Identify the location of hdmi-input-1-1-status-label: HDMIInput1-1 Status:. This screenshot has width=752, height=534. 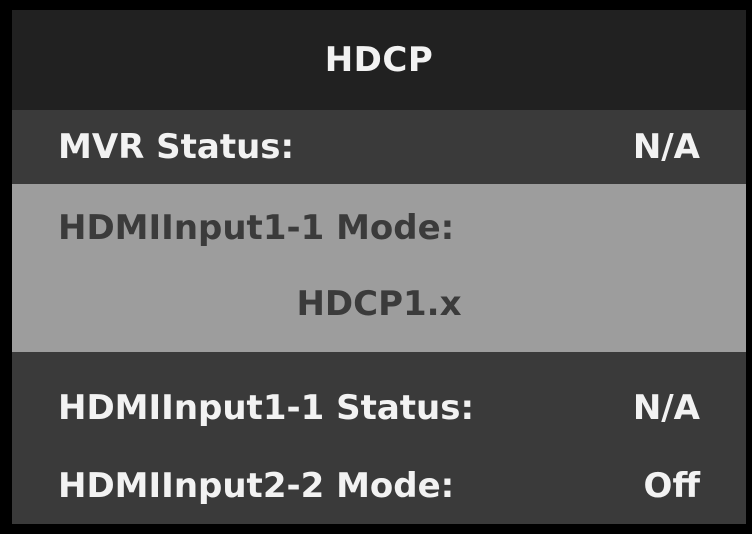
(266, 408).